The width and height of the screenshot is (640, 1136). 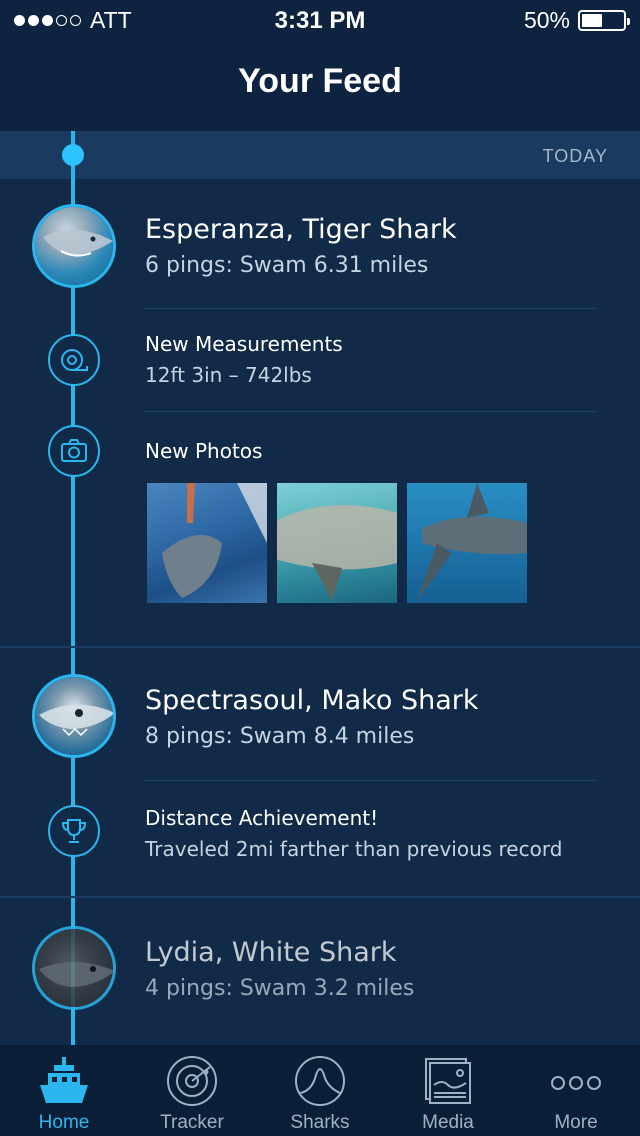 What do you see at coordinates (320, 20) in the screenshot?
I see `status-bar: ATT 3:31 PM 50%` at bounding box center [320, 20].